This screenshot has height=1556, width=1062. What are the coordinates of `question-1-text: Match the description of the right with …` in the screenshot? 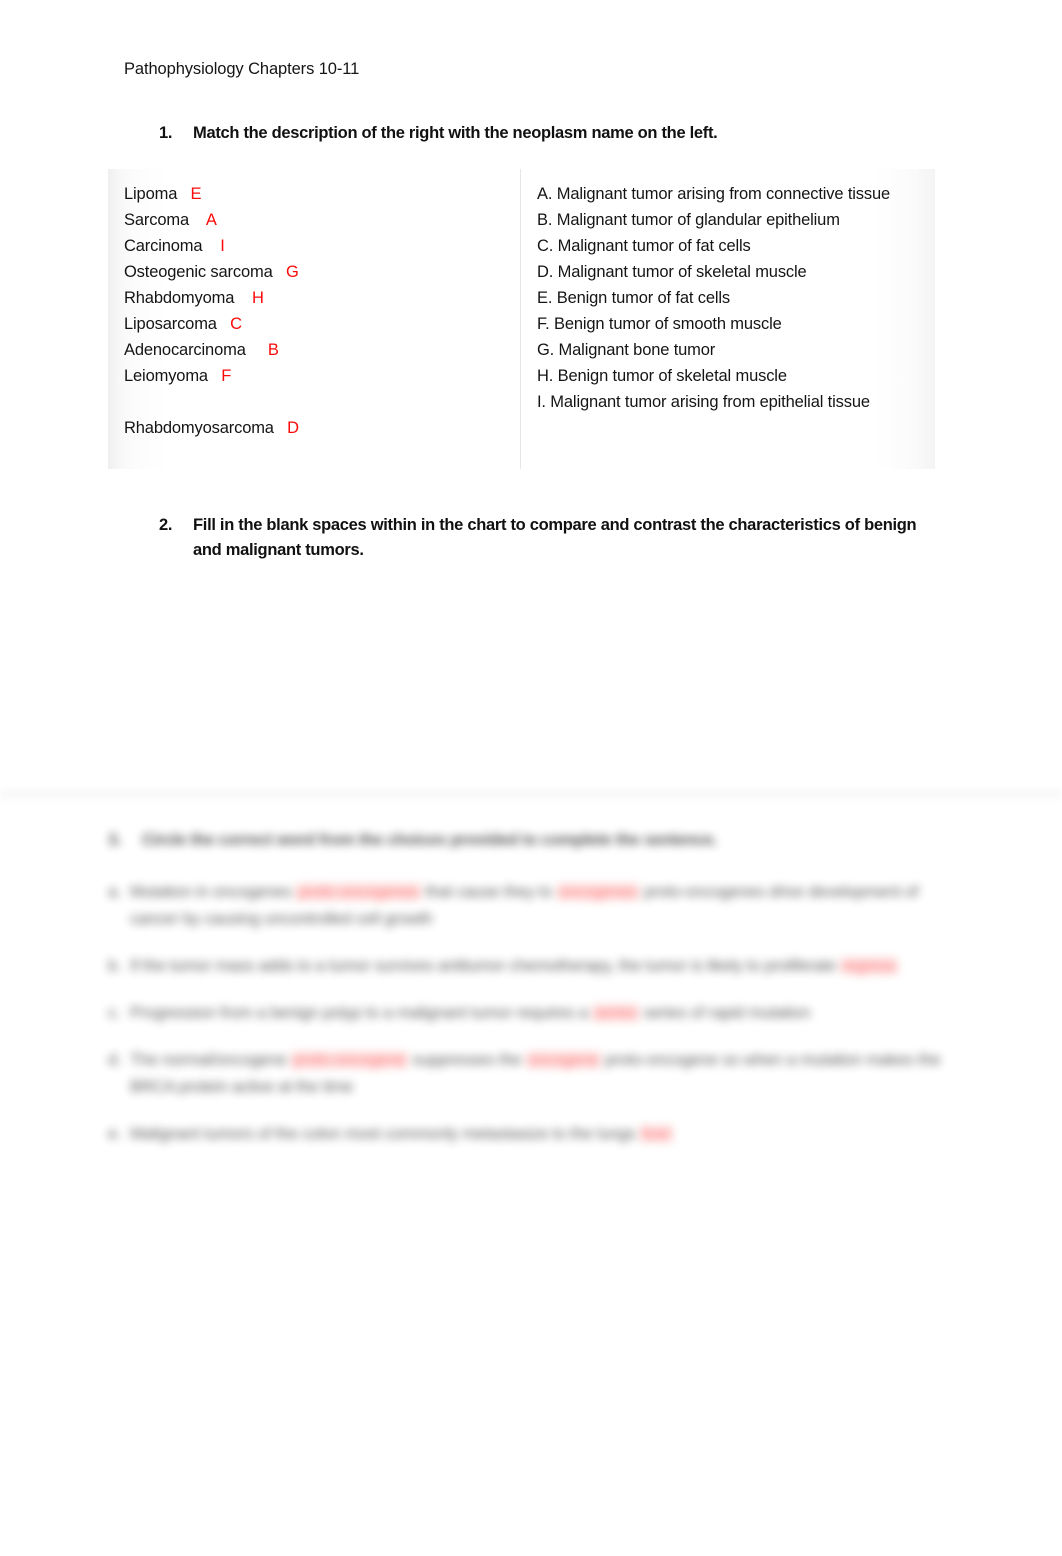 It's located at (455, 133).